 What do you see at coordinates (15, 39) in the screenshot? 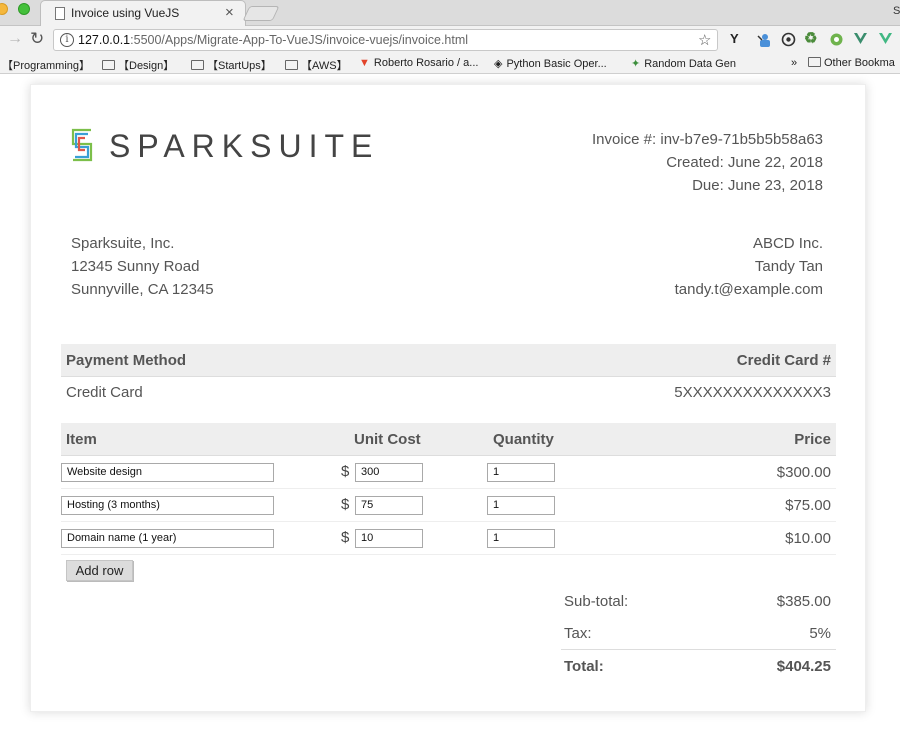
I see `forward-icon: →` at bounding box center [15, 39].